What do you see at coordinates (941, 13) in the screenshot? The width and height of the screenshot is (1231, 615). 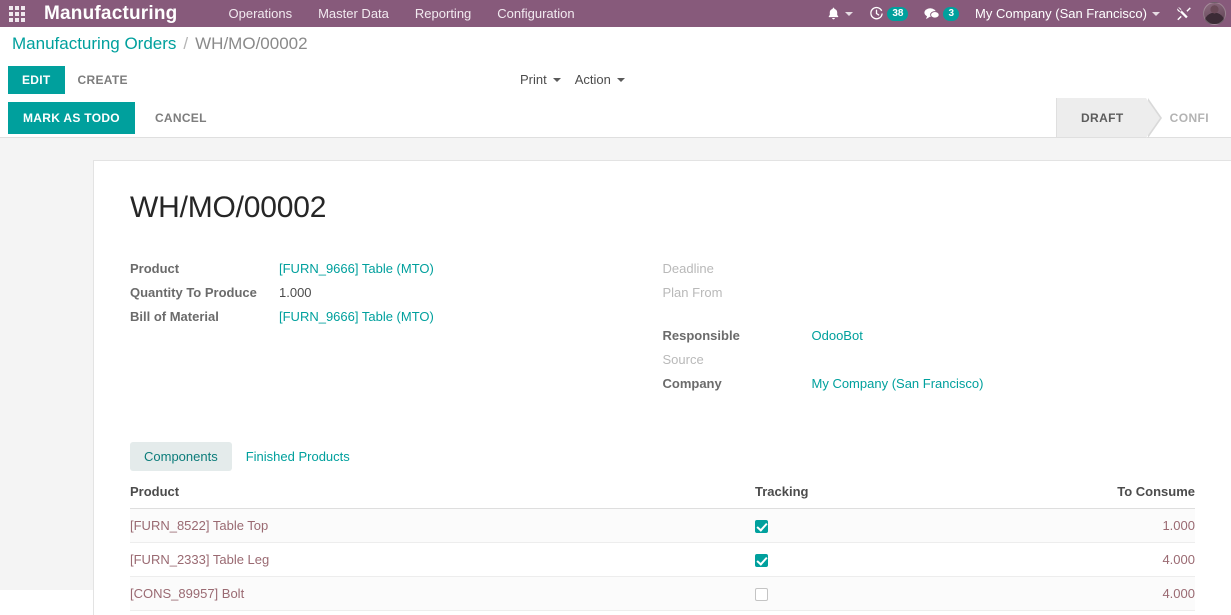 I see `messages-button: 3` at bounding box center [941, 13].